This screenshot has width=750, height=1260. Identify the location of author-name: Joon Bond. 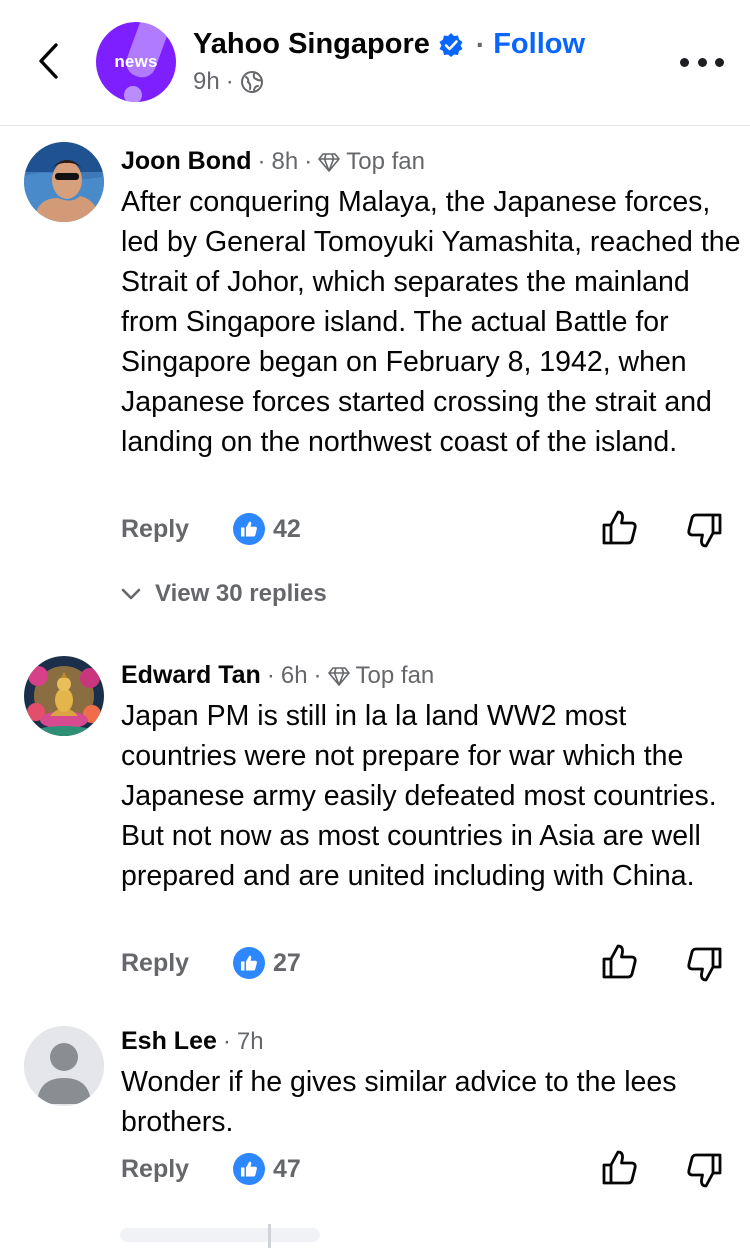
(186, 161).